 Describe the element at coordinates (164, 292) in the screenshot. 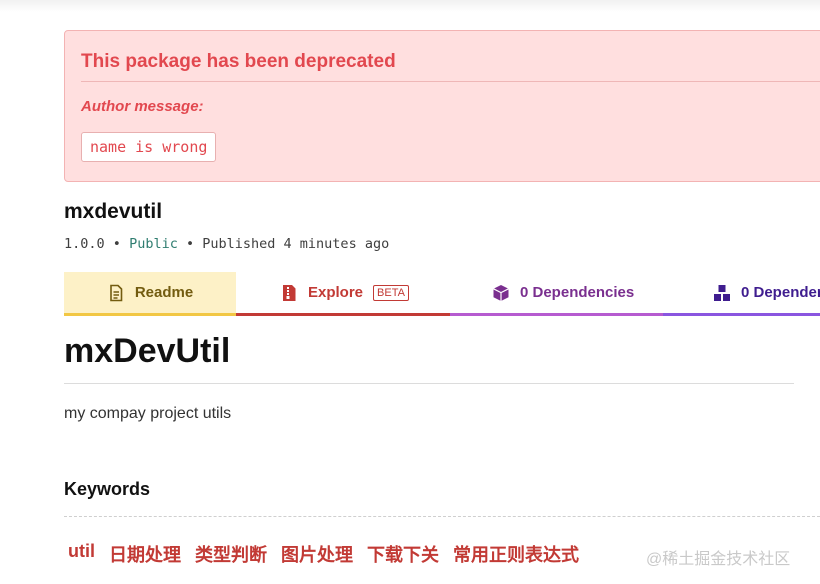

I see `tab-readme-label: Readme` at that location.